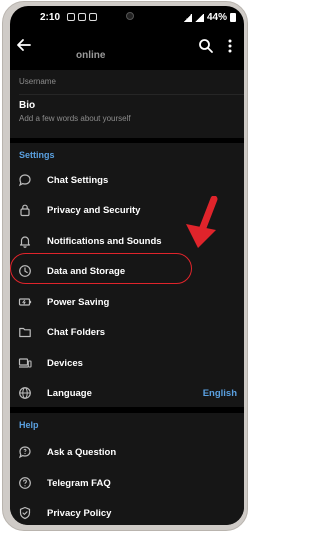  I want to click on back-button, so click(25, 46).